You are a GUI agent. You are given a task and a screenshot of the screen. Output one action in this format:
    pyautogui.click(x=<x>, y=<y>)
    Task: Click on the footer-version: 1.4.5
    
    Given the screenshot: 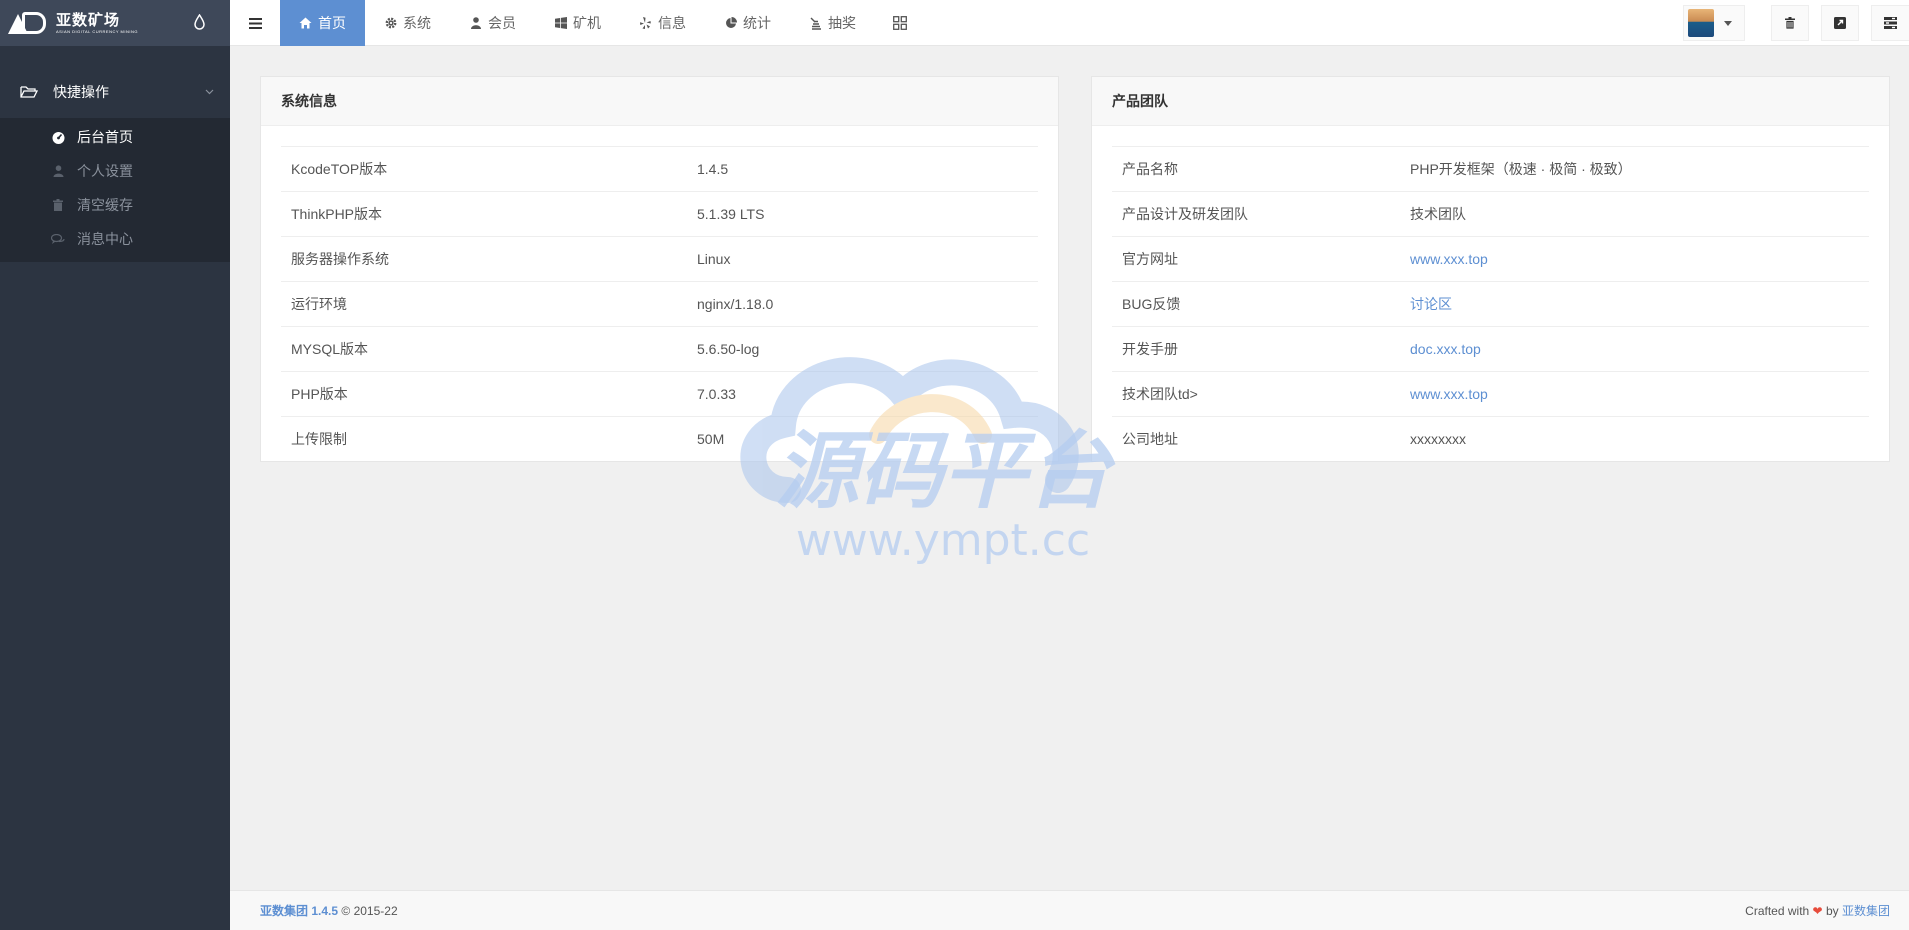 What is the action you would take?
    pyautogui.click(x=325, y=911)
    